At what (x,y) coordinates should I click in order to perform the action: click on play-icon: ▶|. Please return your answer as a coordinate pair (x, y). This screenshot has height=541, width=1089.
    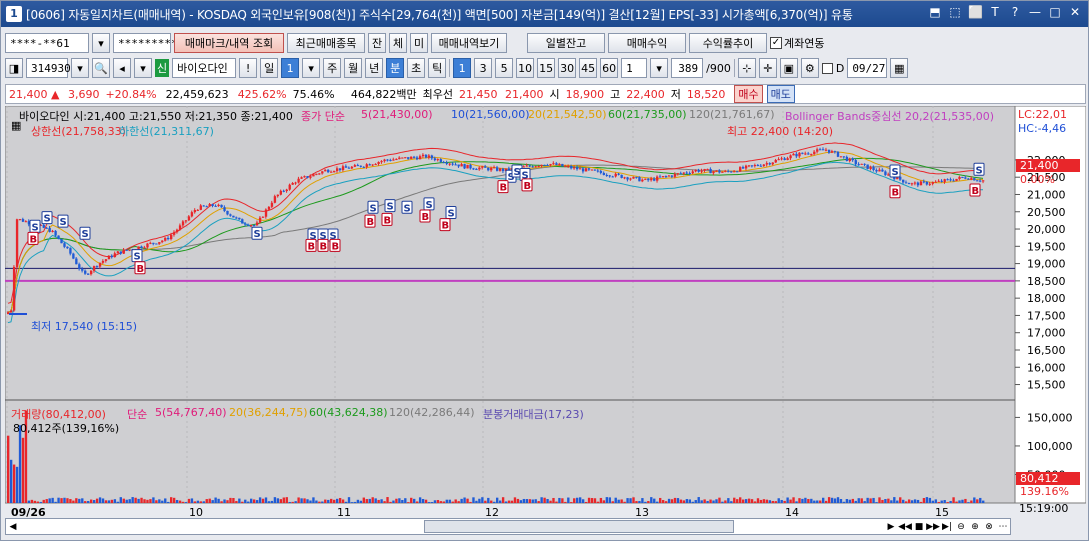
    Looking at the image, I should click on (947, 527).